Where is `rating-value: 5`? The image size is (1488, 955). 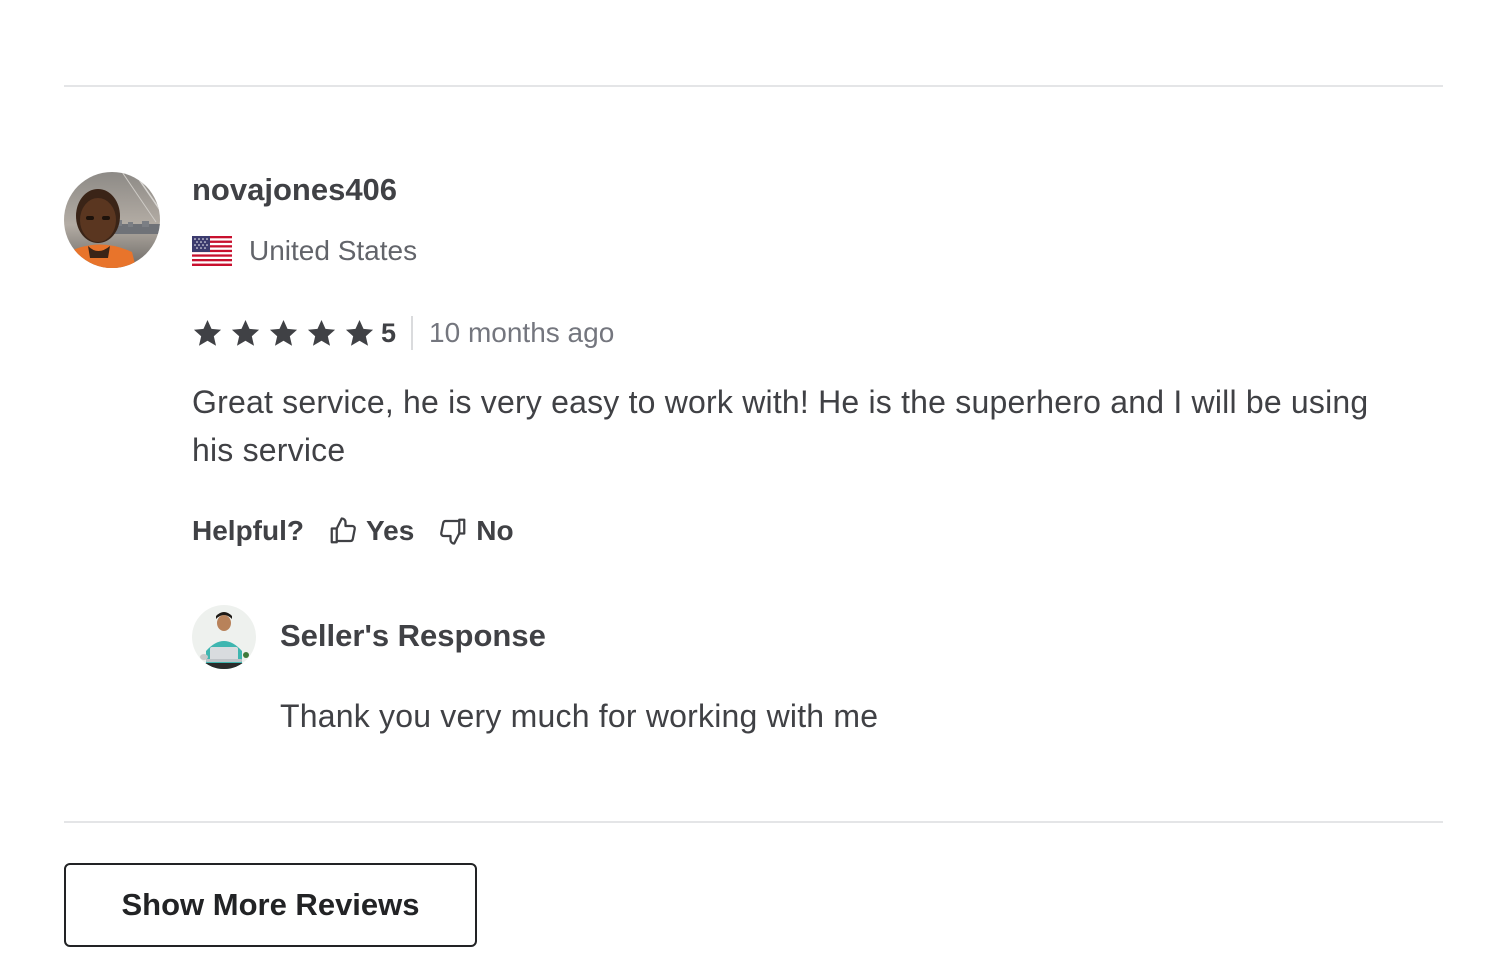 rating-value: 5 is located at coordinates (389, 332).